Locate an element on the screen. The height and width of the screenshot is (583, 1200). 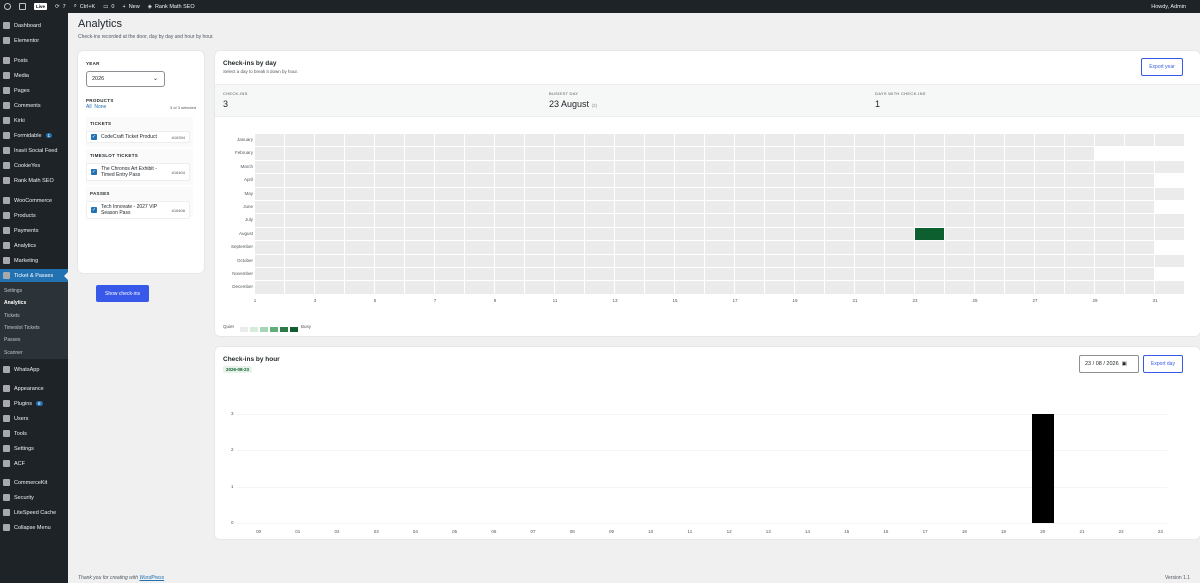
new-content-link: + New is located at coordinates (130, 6).